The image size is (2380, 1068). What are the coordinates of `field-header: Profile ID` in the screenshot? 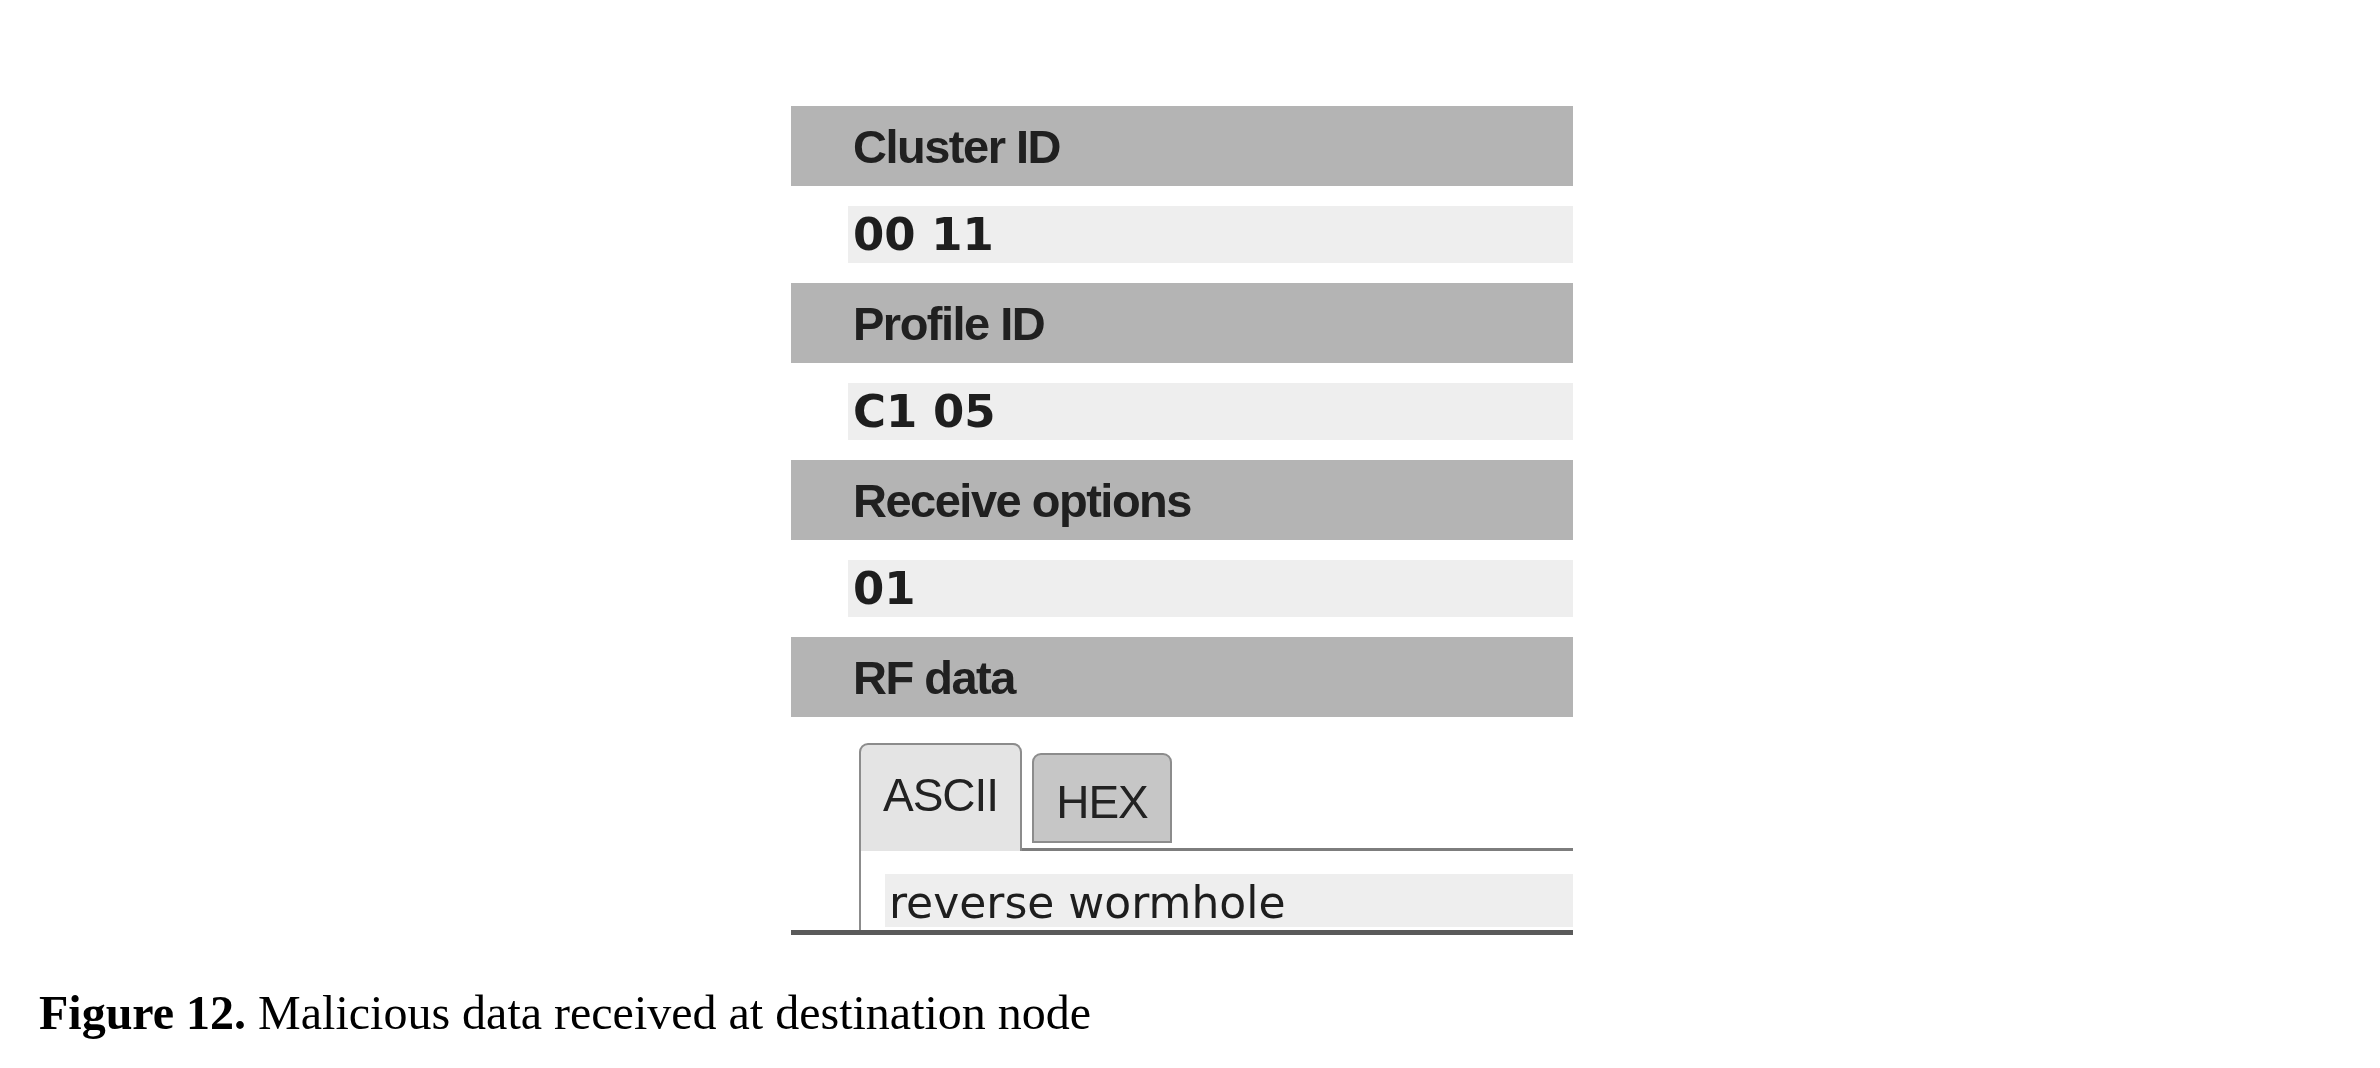 It's located at (1182, 323).